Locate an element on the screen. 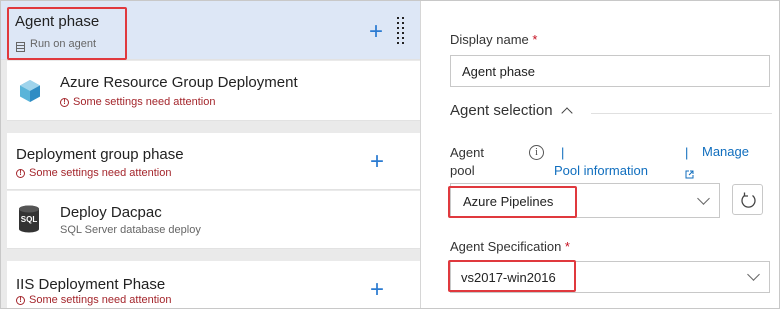  chevron-up-icon is located at coordinates (566, 112).